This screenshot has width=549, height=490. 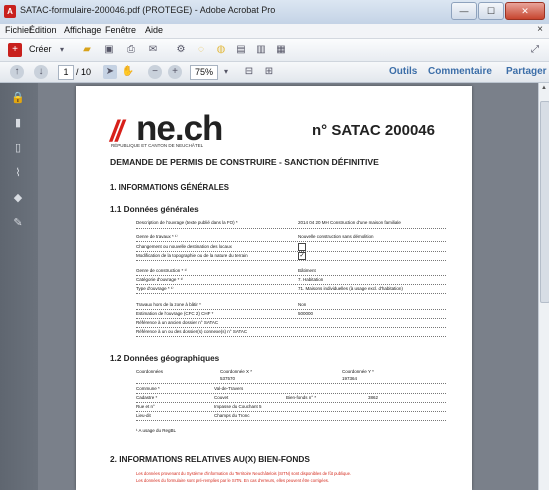 What do you see at coordinates (66, 72) in the screenshot?
I see `page-number-input: 1` at bounding box center [66, 72].